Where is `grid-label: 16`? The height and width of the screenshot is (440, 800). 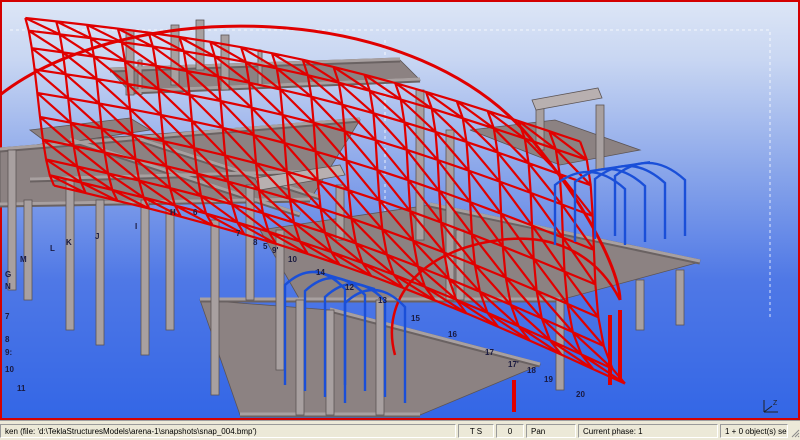 grid-label: 16 is located at coordinates (452, 334).